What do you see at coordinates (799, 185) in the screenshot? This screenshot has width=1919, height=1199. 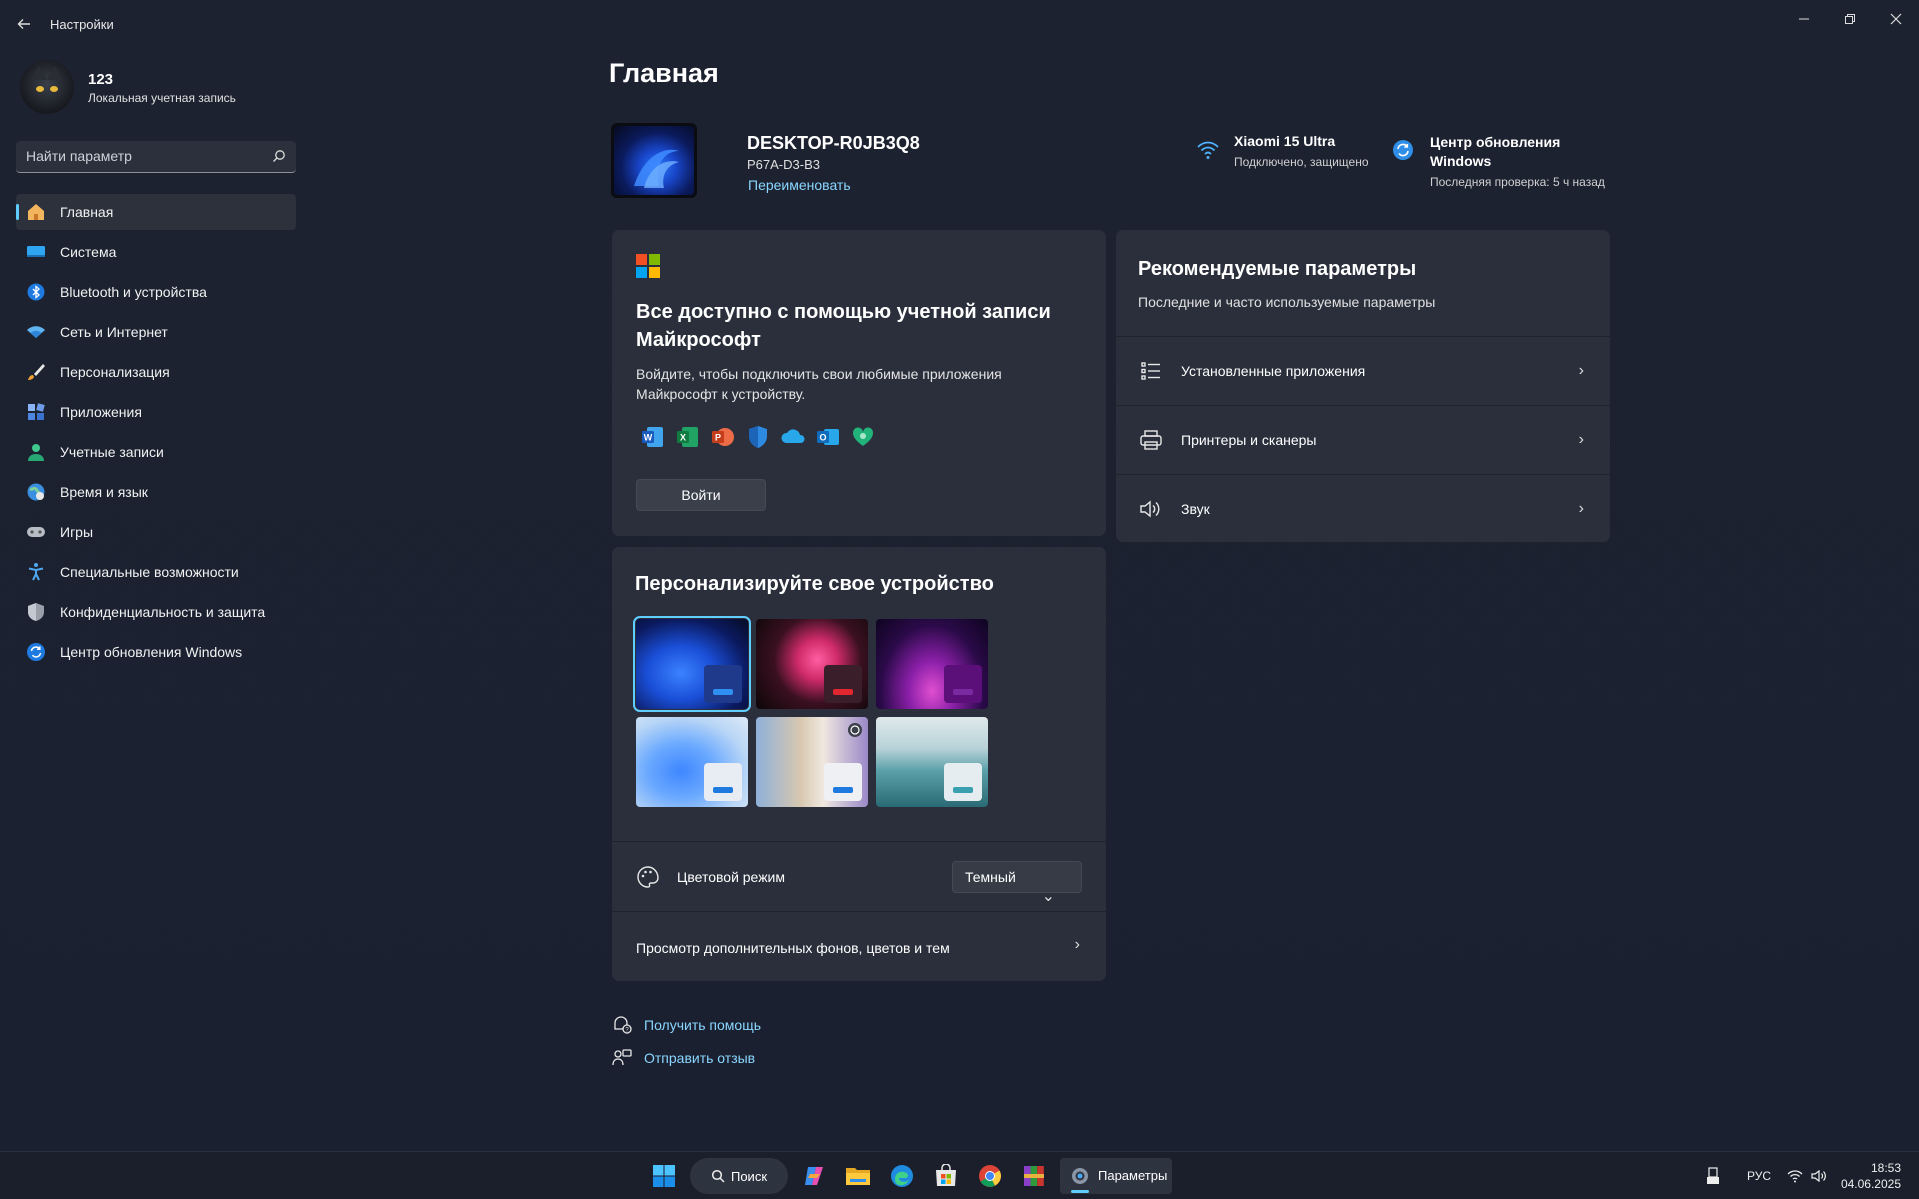 I see `rename-link: Переименовать` at bounding box center [799, 185].